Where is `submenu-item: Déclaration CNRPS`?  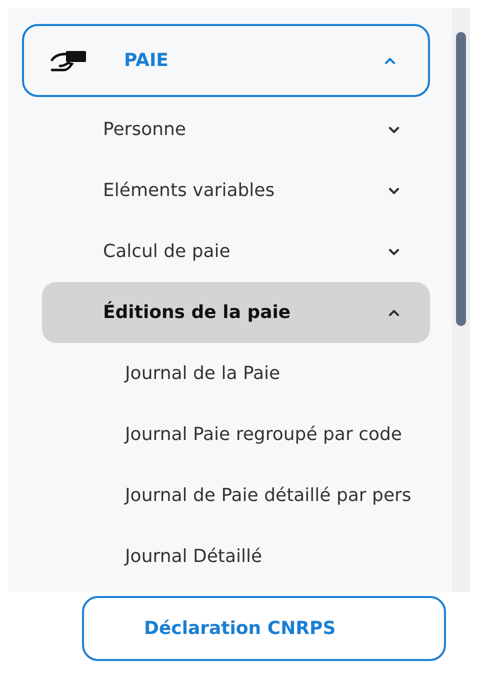 submenu-item: Déclaration CNRPS is located at coordinates (264, 628).